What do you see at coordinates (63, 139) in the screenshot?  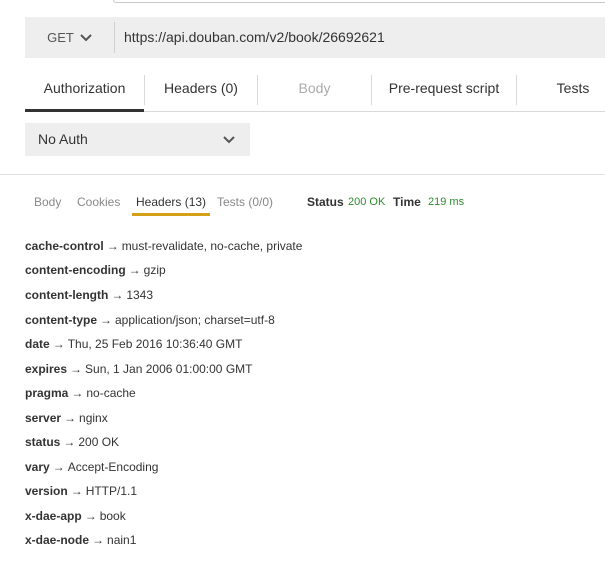 I see `auth-type-label: No Auth` at bounding box center [63, 139].